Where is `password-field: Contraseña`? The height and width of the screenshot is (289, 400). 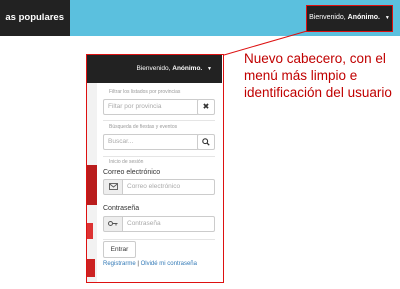 password-field: Contraseña is located at coordinates (168, 224).